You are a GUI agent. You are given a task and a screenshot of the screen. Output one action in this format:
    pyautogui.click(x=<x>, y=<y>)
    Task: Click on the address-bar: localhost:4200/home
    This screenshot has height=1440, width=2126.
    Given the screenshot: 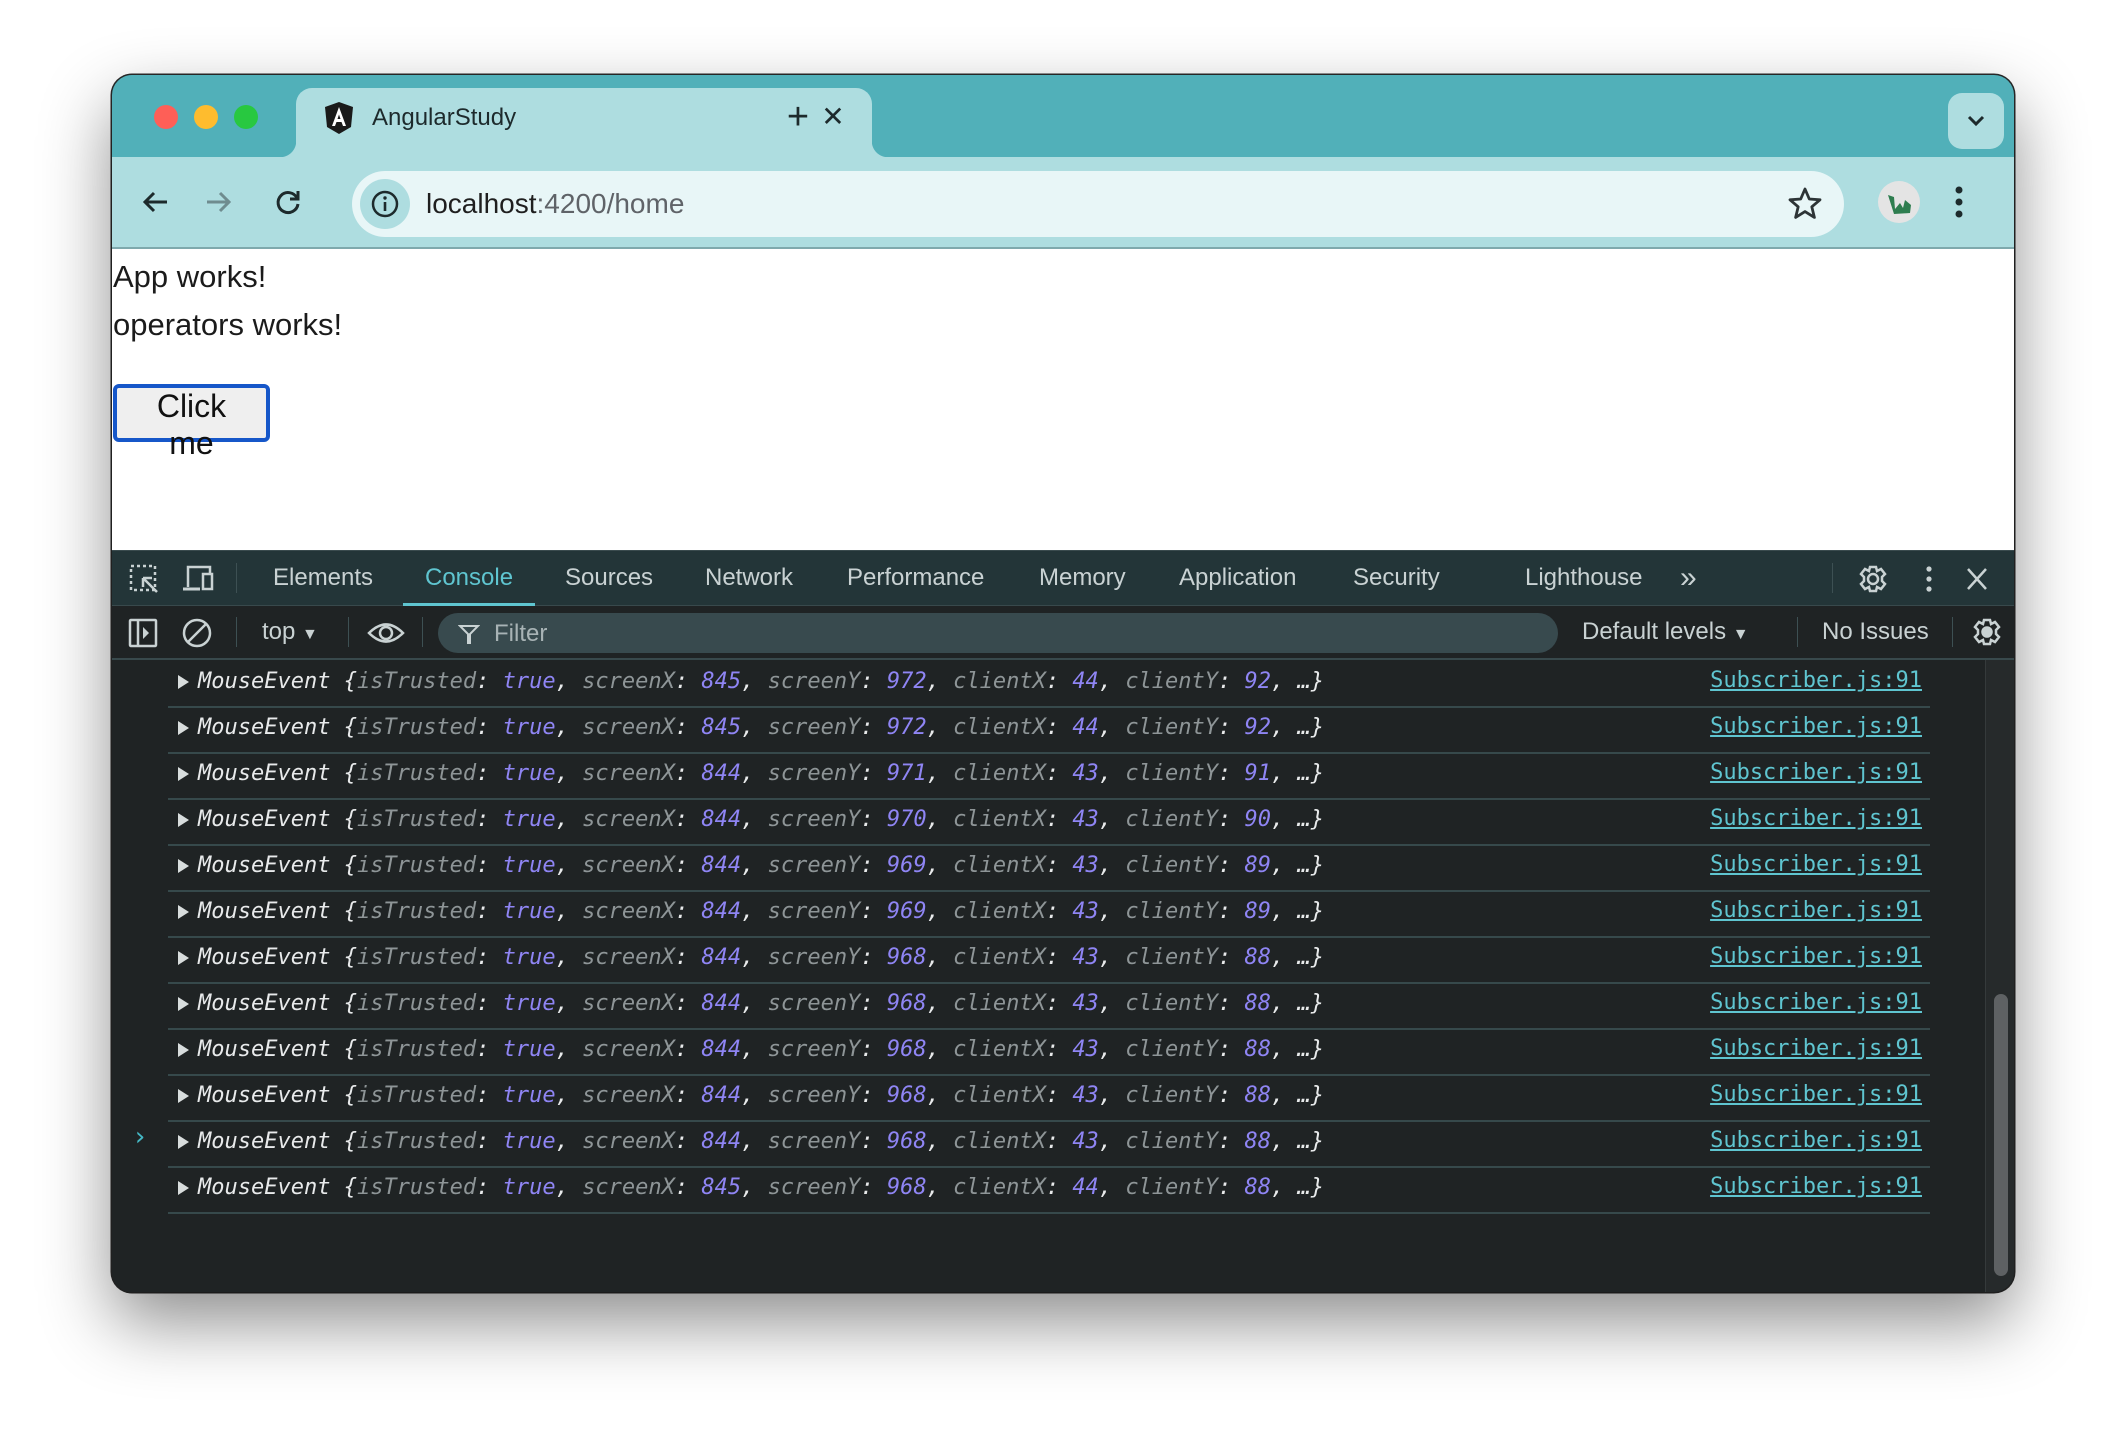 What is the action you would take?
    pyautogui.click(x=1098, y=204)
    